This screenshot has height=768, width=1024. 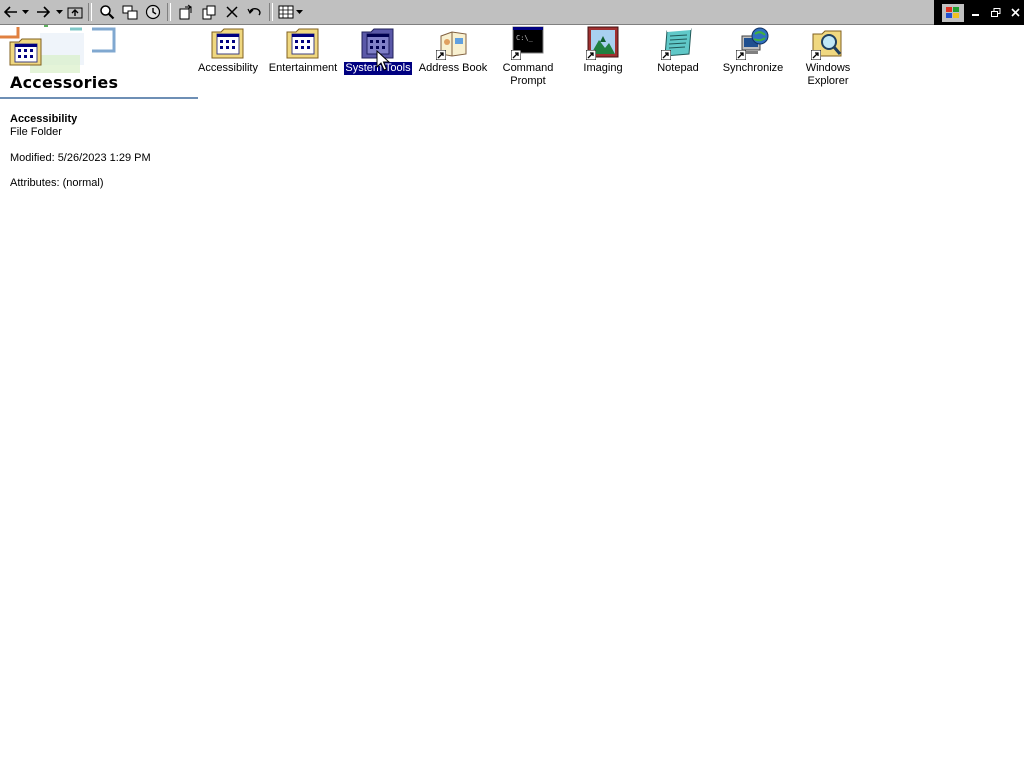 I want to click on folder-title: Accessories, so click(x=64, y=82).